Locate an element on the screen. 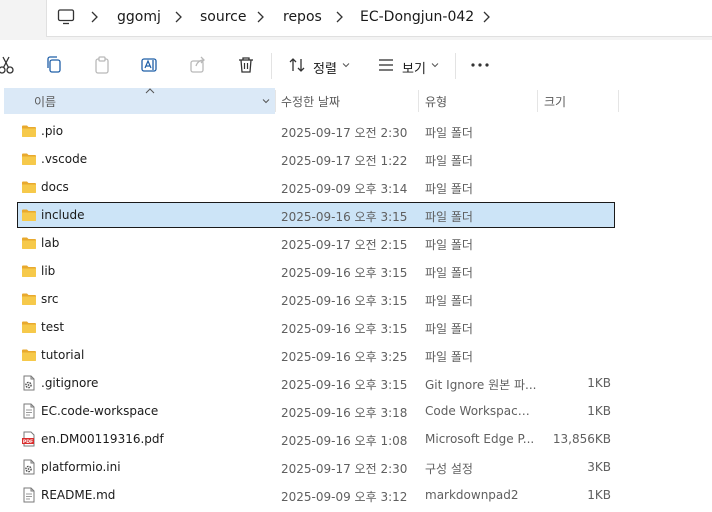 The height and width of the screenshot is (512, 712). breadcrumb-item: EC-Dongjun-042 is located at coordinates (417, 17).